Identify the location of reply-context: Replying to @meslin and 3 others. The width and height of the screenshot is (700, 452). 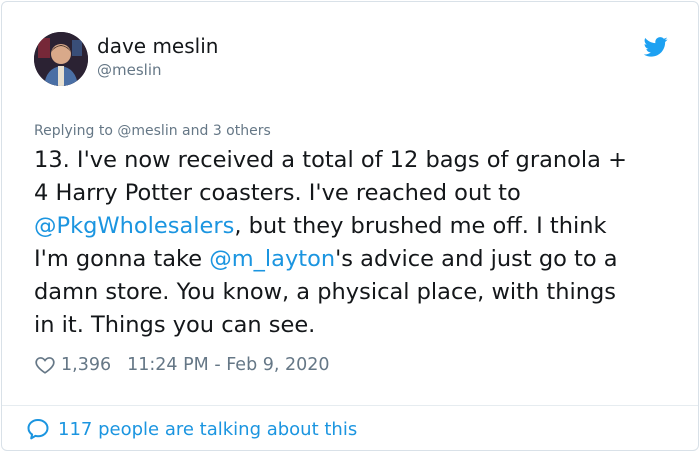
(152, 131).